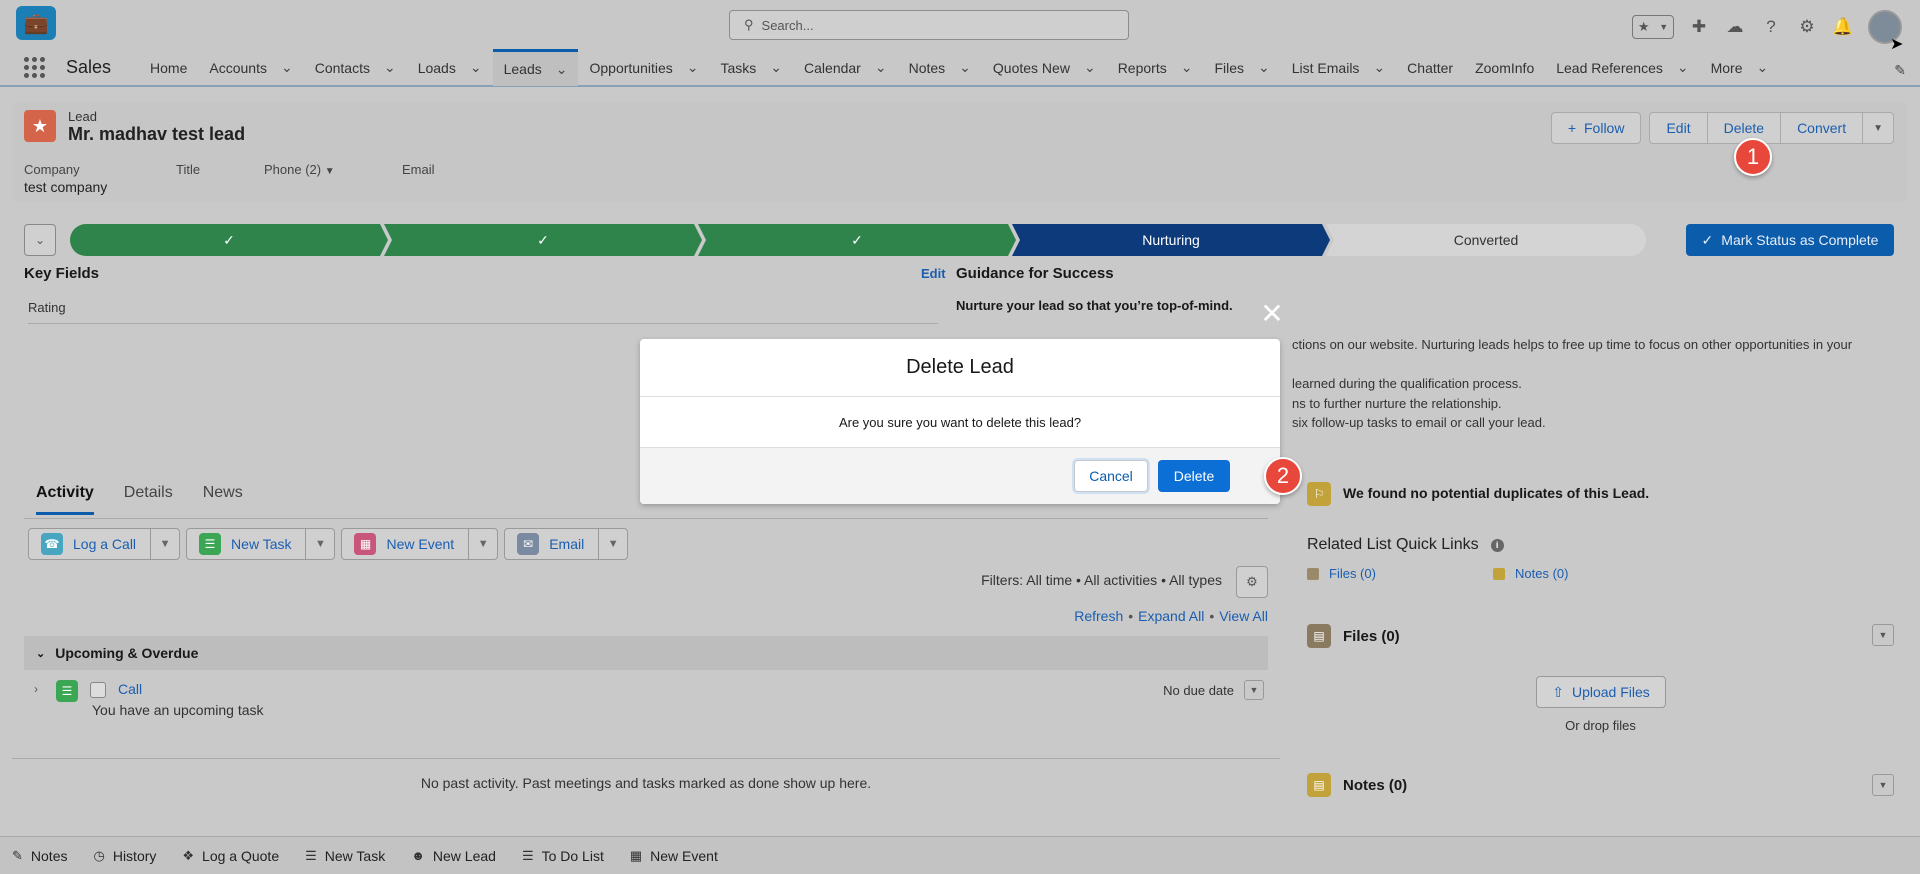 This screenshot has width=1920, height=874. What do you see at coordinates (1111, 476) in the screenshot?
I see `cancel-button: Cancel` at bounding box center [1111, 476].